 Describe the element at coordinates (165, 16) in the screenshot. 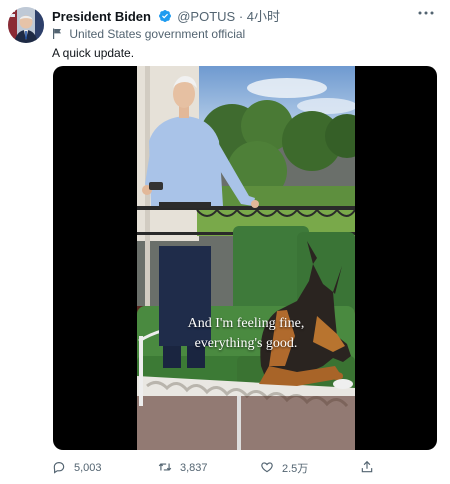

I see `verified-badge-icon` at that location.